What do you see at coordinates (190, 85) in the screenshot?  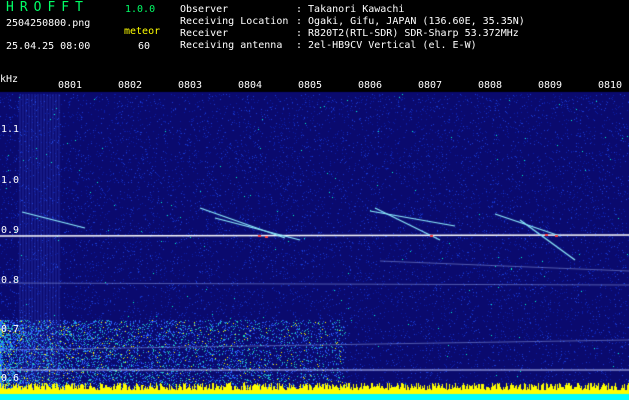 I see `x-tick: 0803` at bounding box center [190, 85].